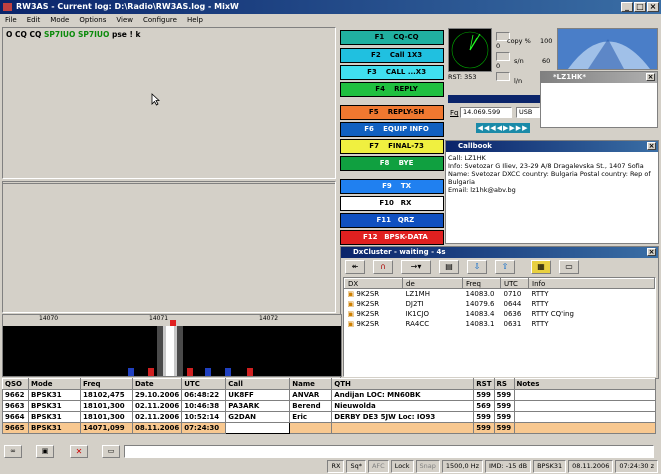  Describe the element at coordinates (585, 384) in the screenshot. I see `col-notes: Notes` at that location.